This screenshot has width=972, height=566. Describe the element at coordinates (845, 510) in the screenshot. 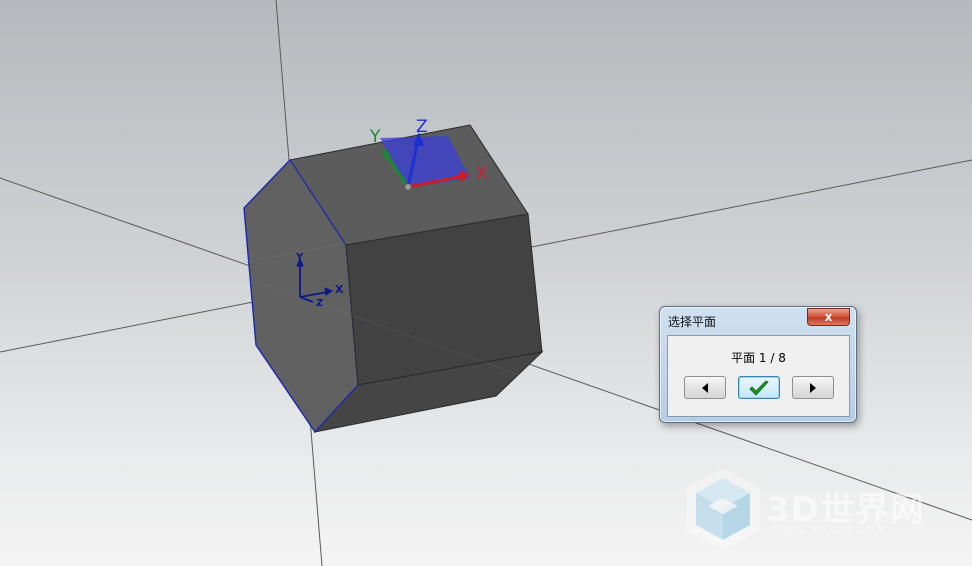

I see `watermark-text: 3D世界网` at that location.